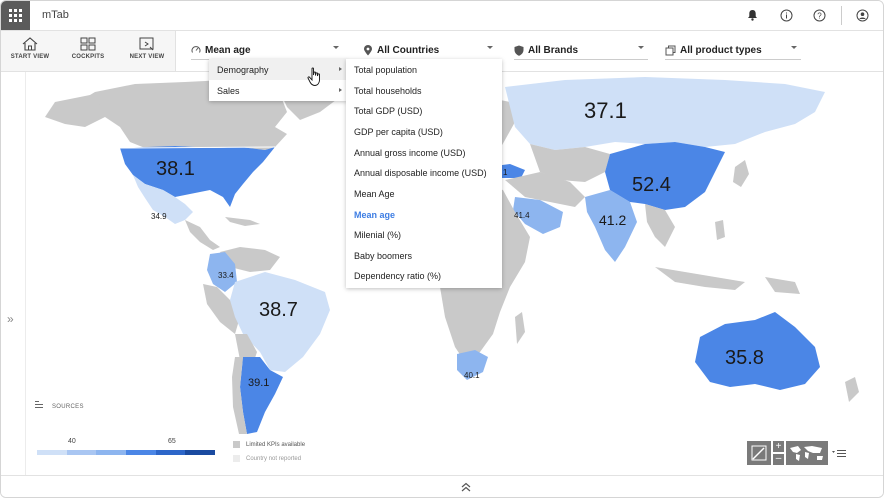  I want to click on topbar-divider, so click(841, 15).